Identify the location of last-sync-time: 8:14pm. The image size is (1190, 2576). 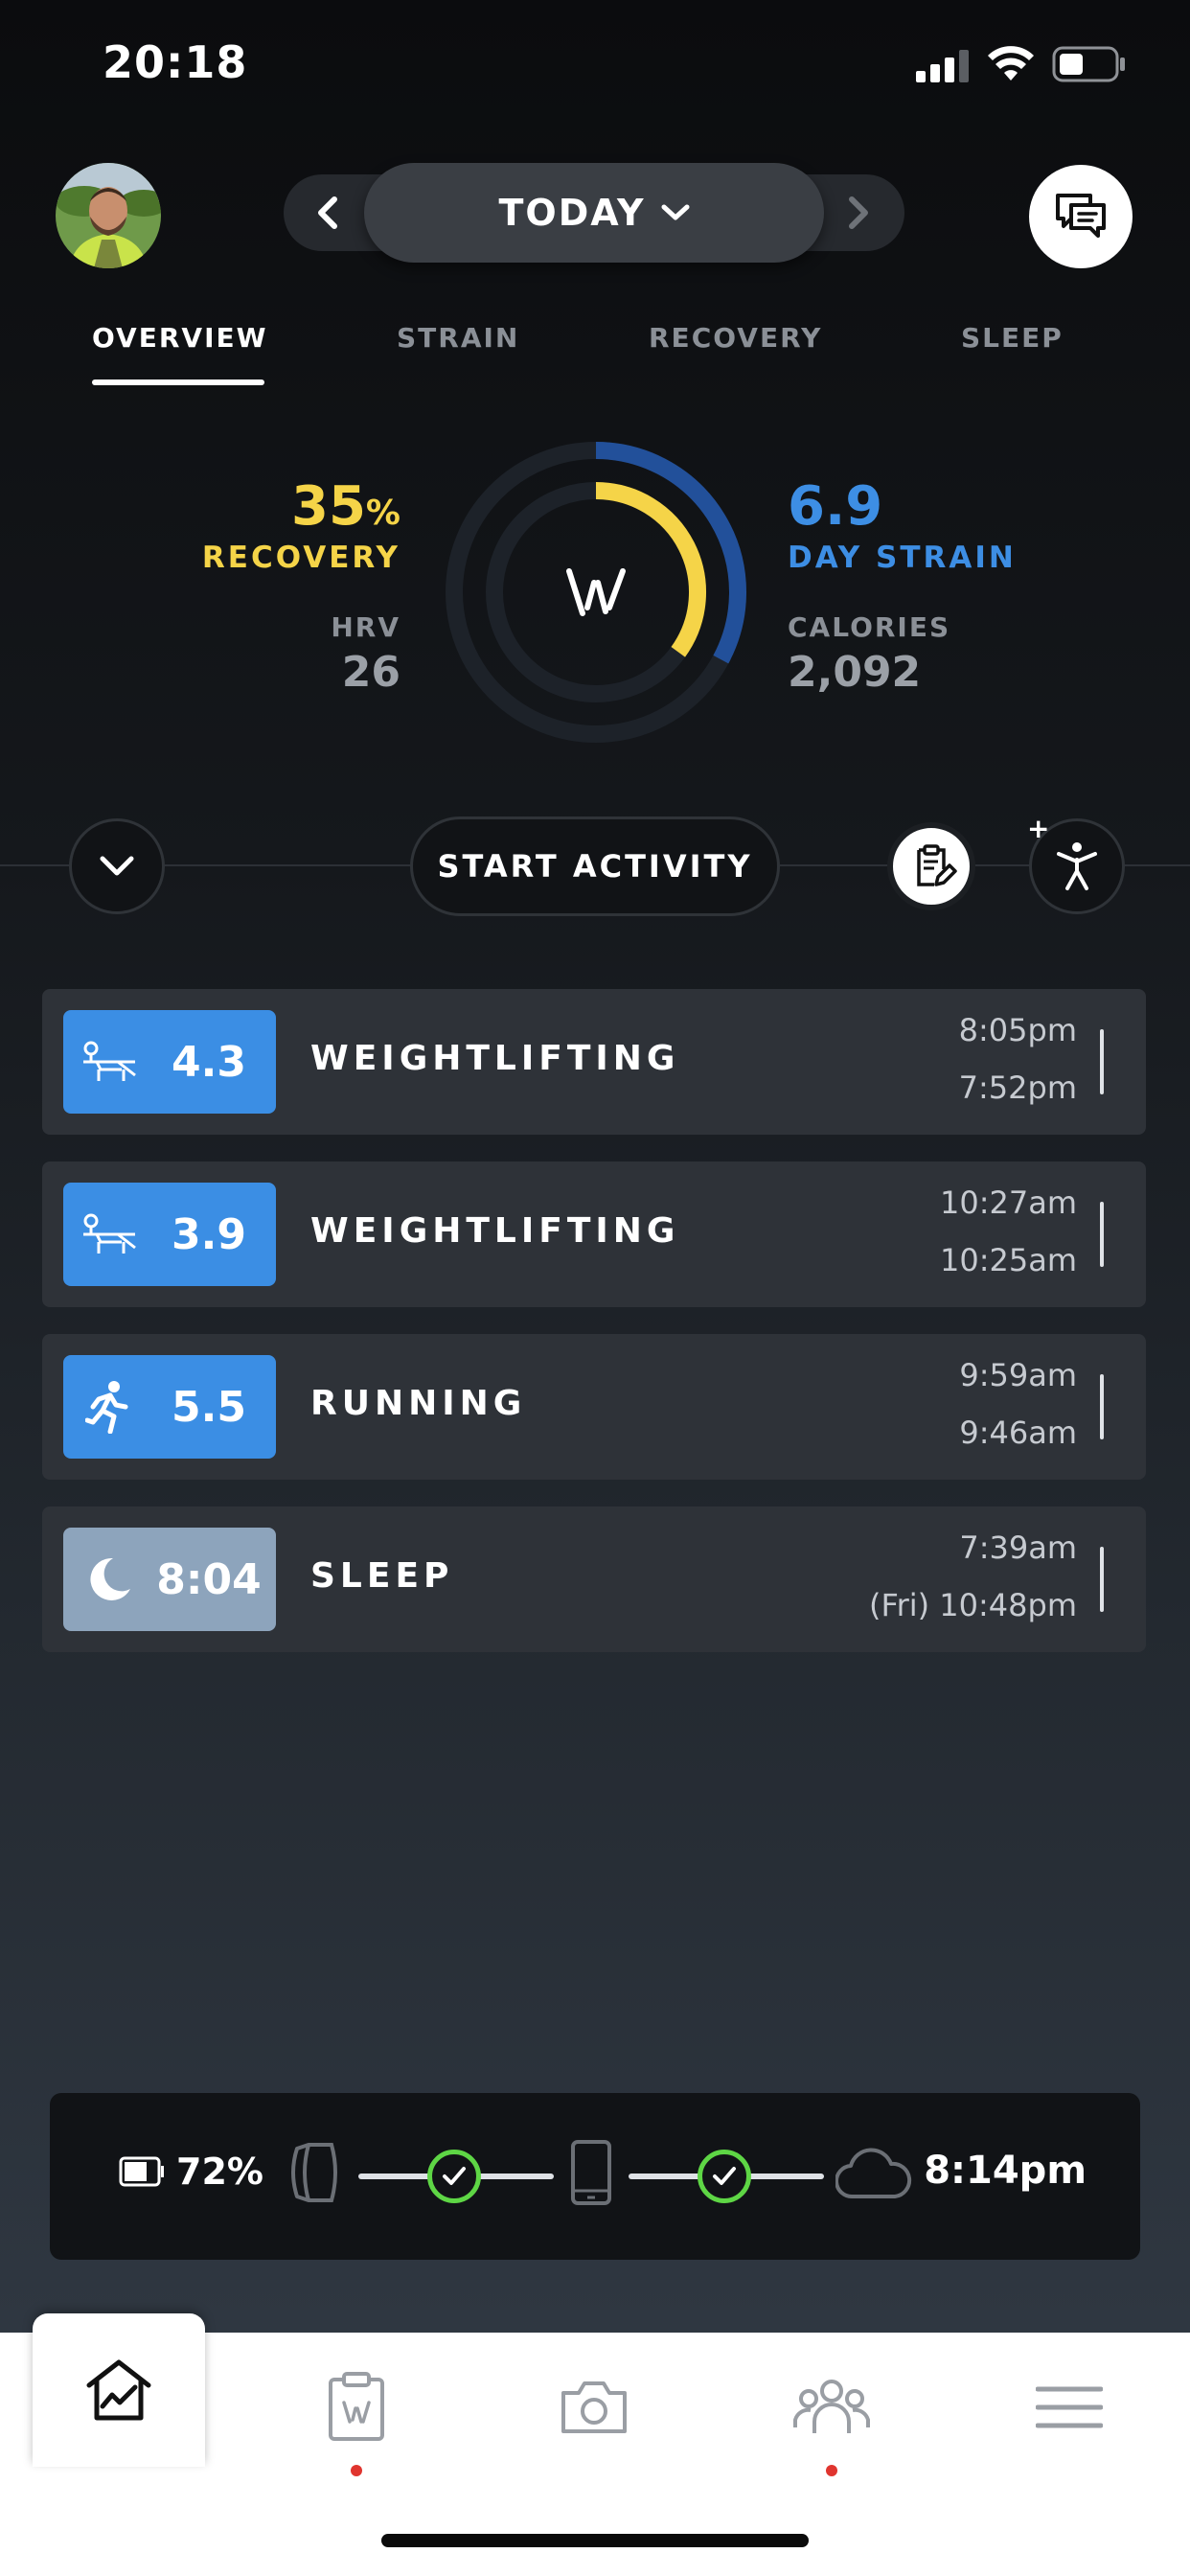
(1006, 2171).